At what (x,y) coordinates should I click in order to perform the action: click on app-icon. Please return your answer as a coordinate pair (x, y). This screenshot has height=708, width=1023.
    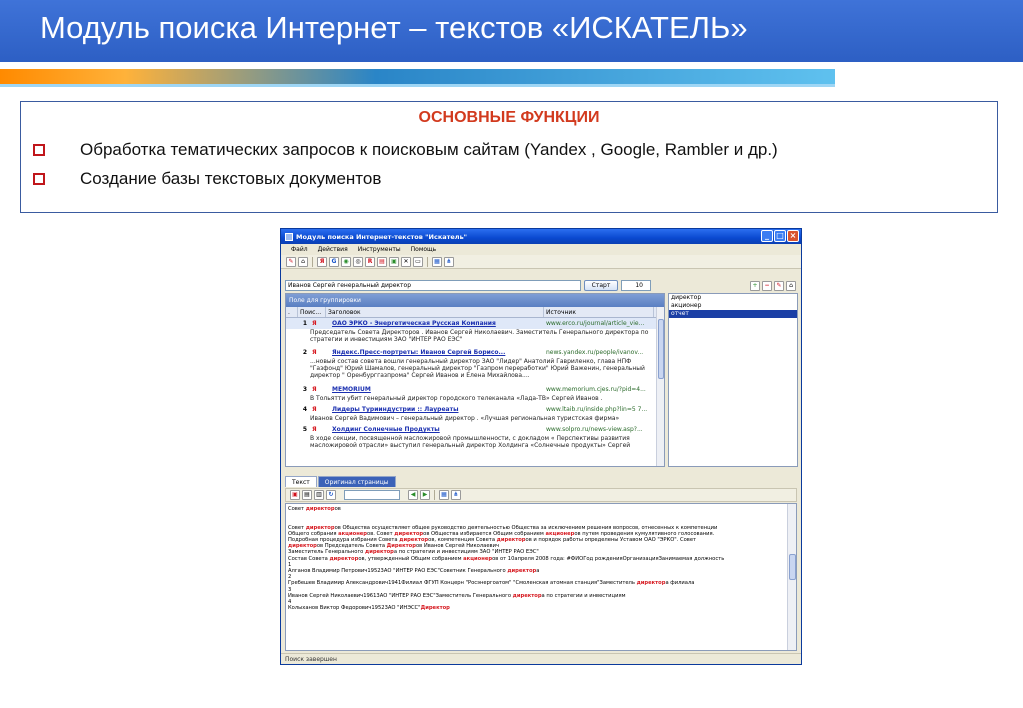
    Looking at the image, I should click on (289, 236).